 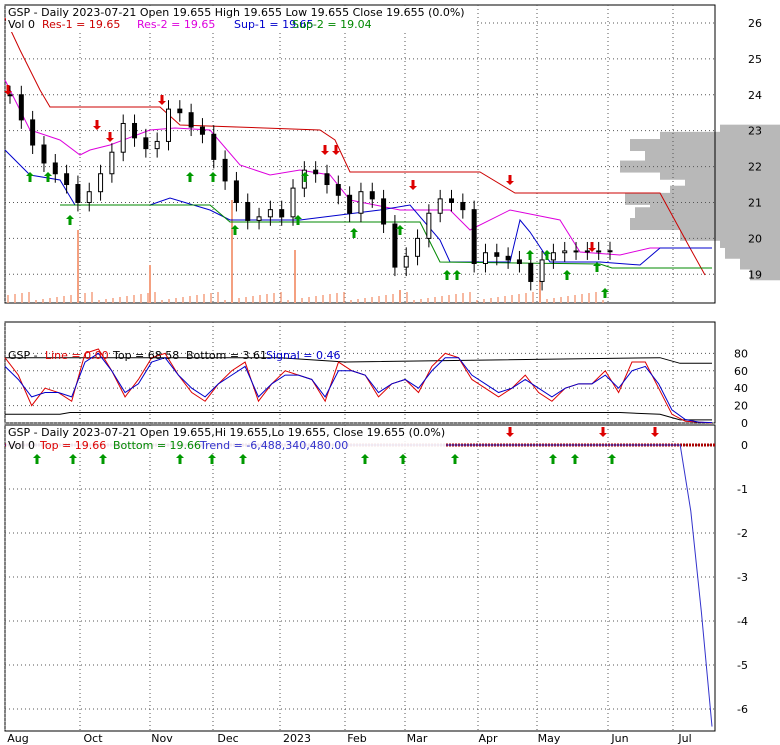 I want to click on stochastic-frame, so click(x=360, y=372).